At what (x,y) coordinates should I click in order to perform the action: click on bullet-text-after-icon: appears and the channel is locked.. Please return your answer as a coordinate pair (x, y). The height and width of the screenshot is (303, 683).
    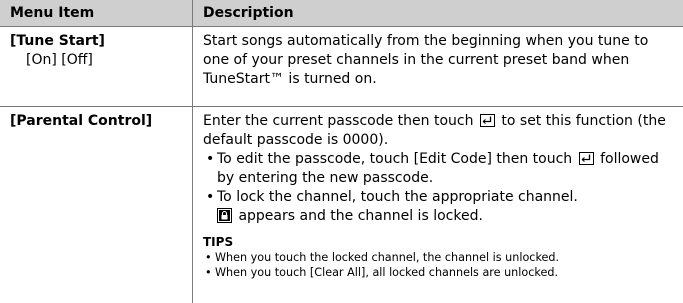
    Looking at the image, I should click on (360, 216).